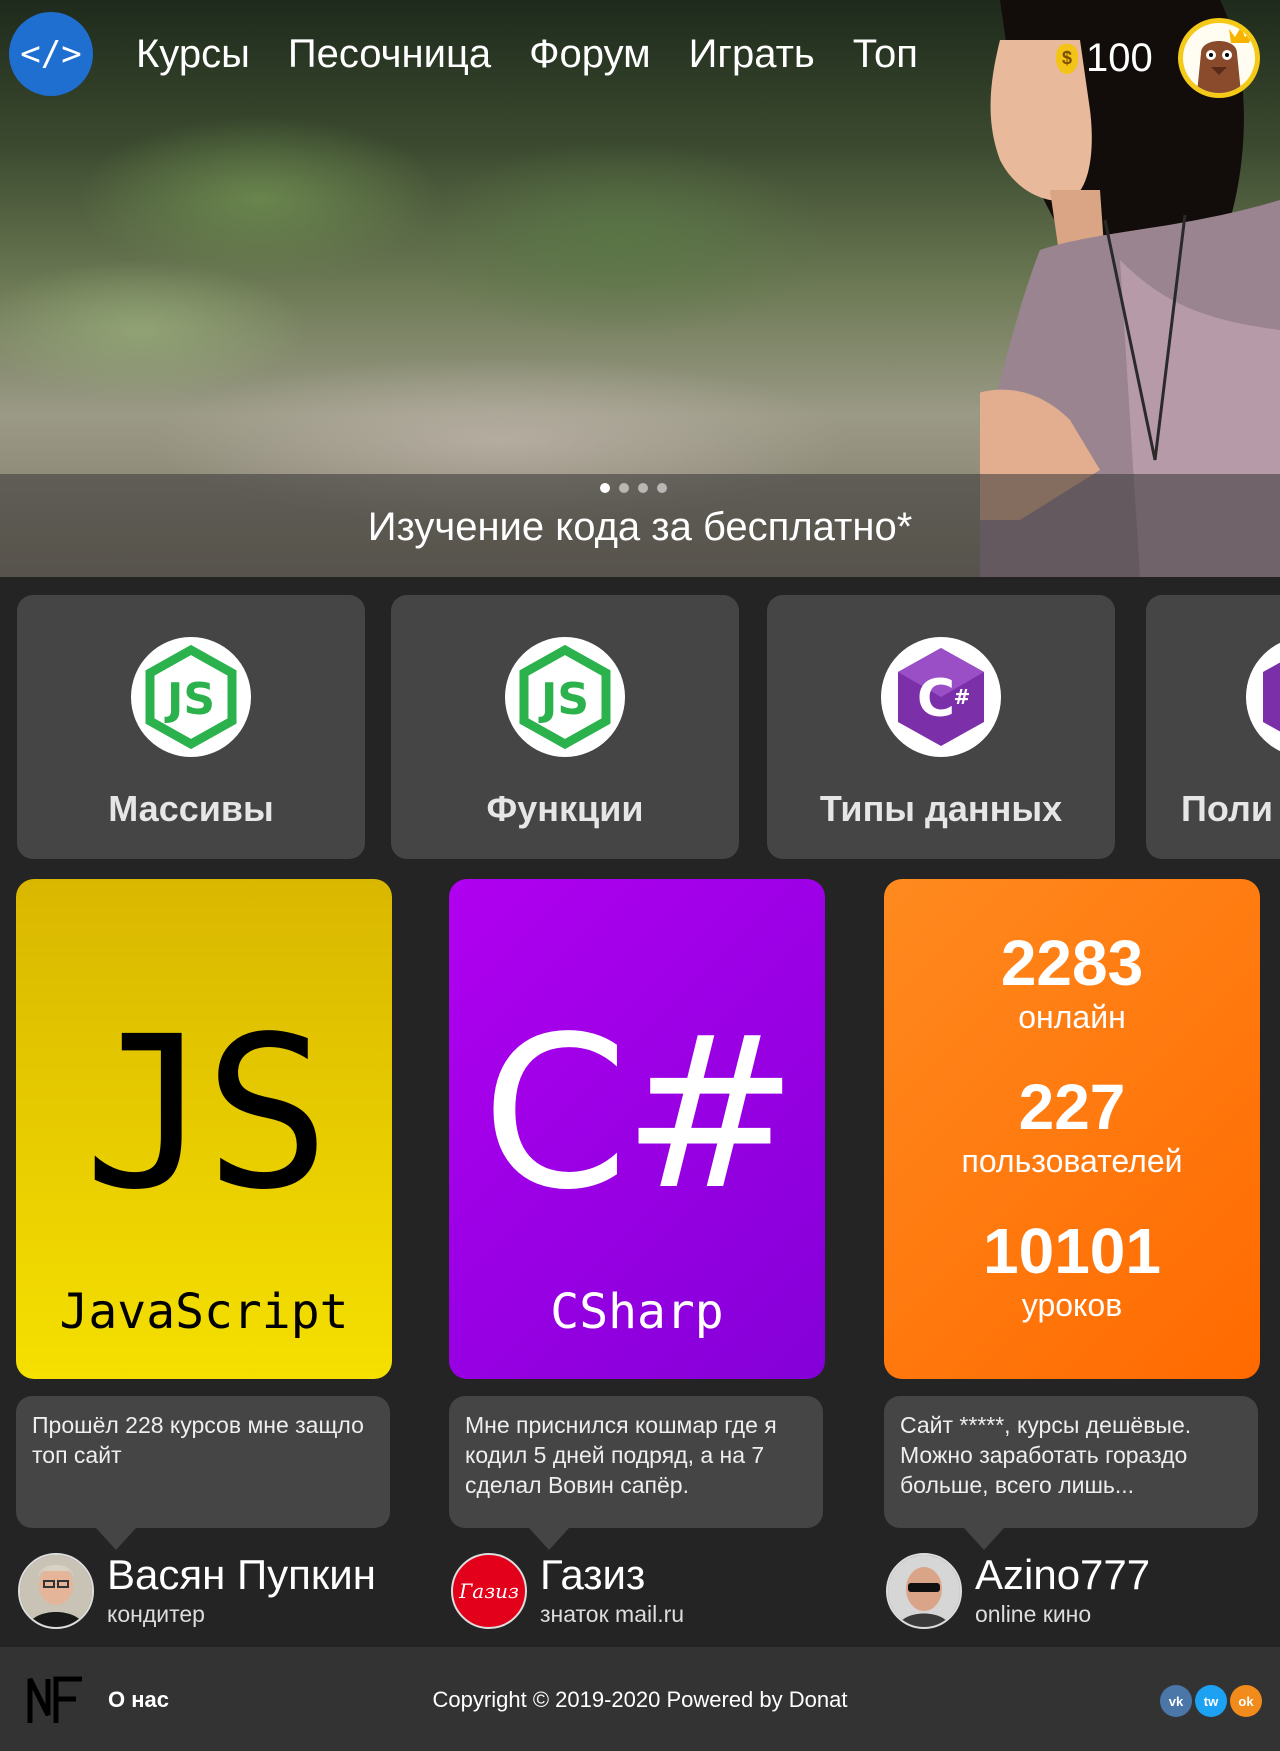 The height and width of the screenshot is (1751, 1280). What do you see at coordinates (204, 1312) in the screenshot?
I see `tile-name: JavaScript` at bounding box center [204, 1312].